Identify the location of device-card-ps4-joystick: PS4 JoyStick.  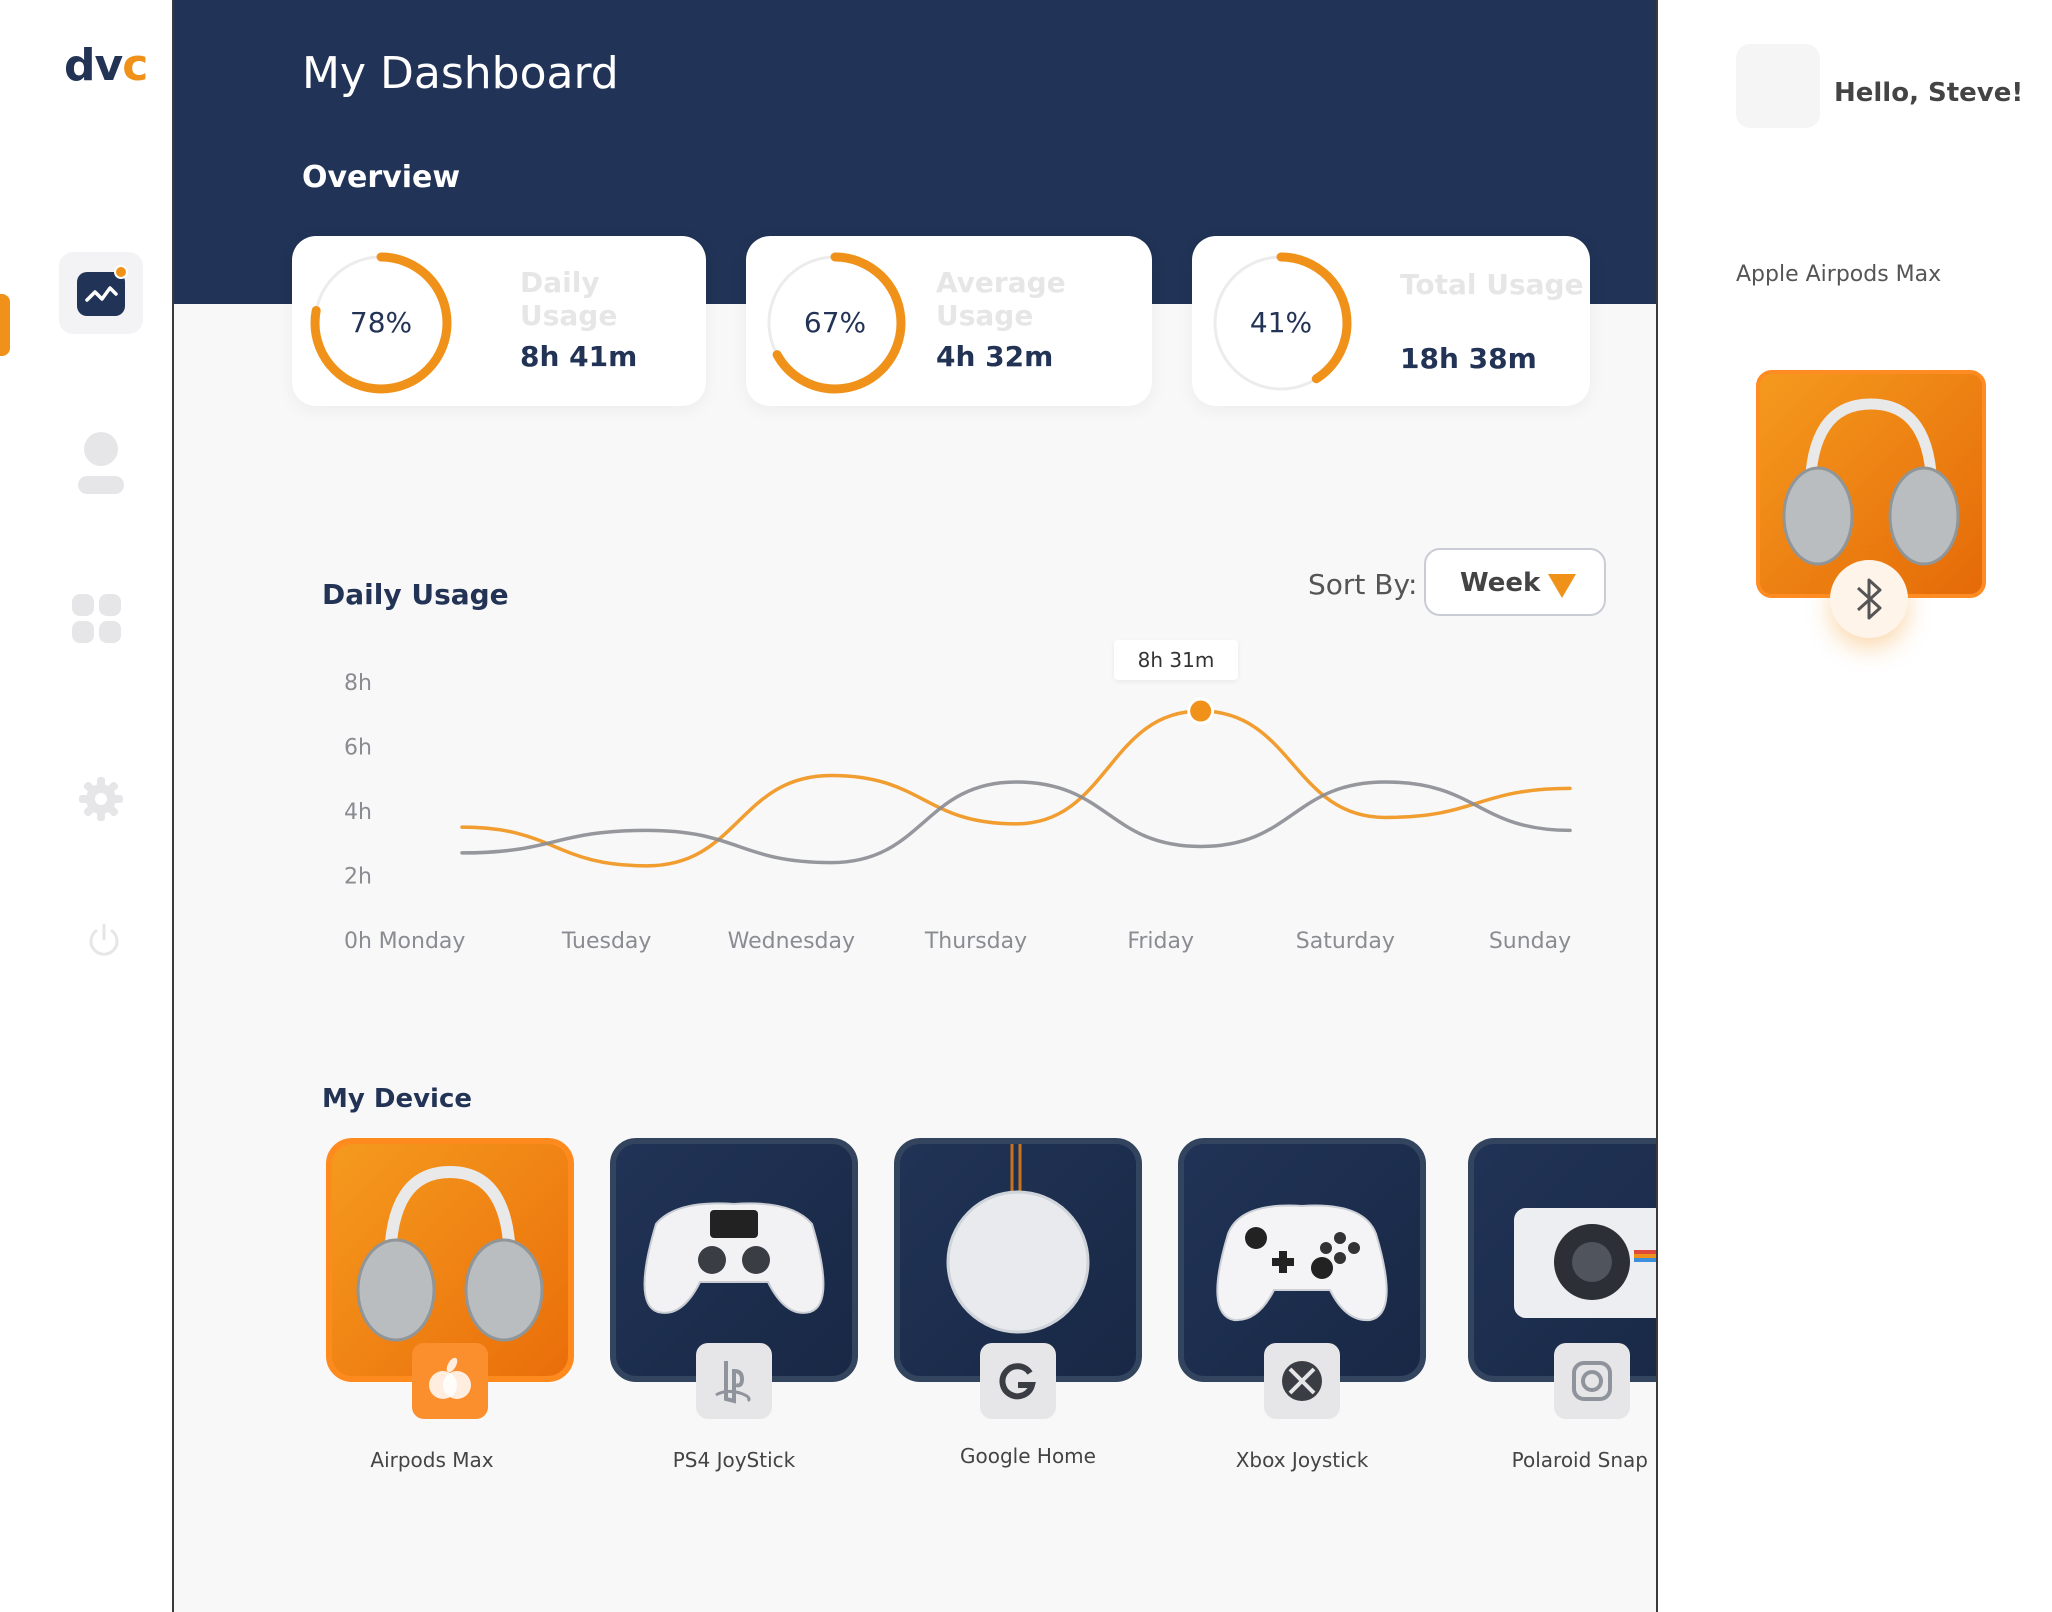
(734, 1305).